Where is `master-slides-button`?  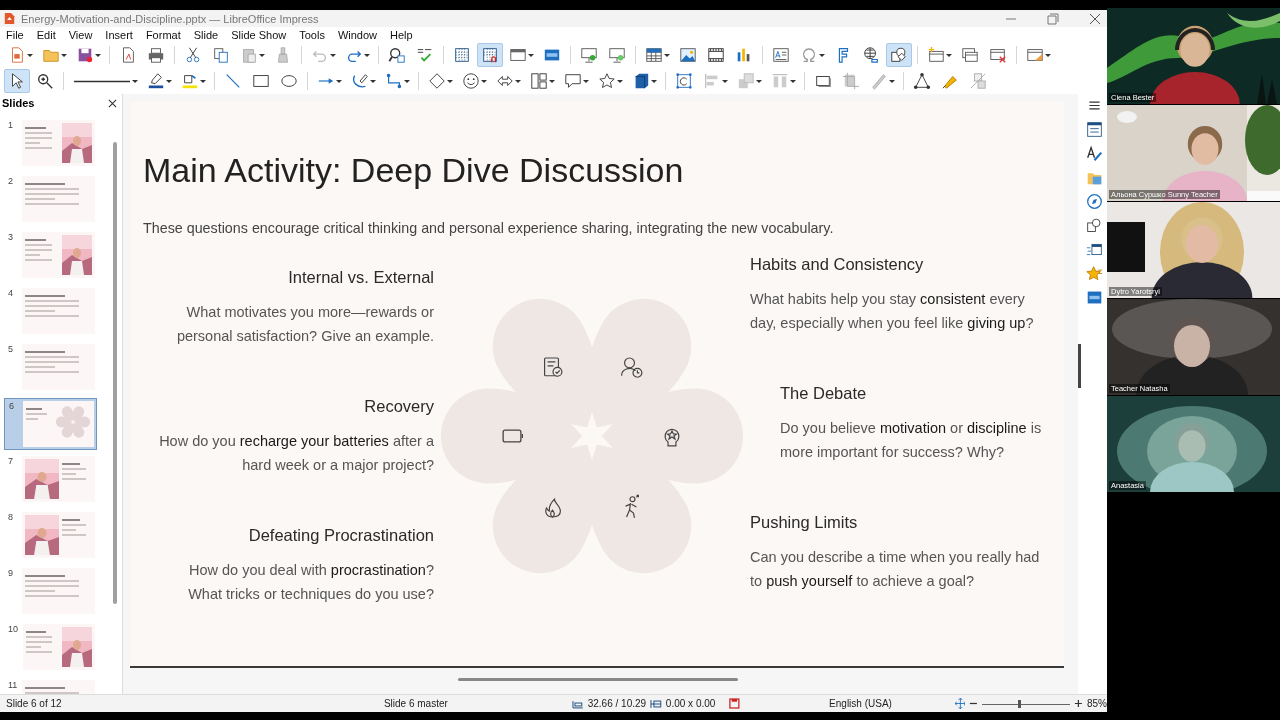
master-slides-button is located at coordinates (1094, 297).